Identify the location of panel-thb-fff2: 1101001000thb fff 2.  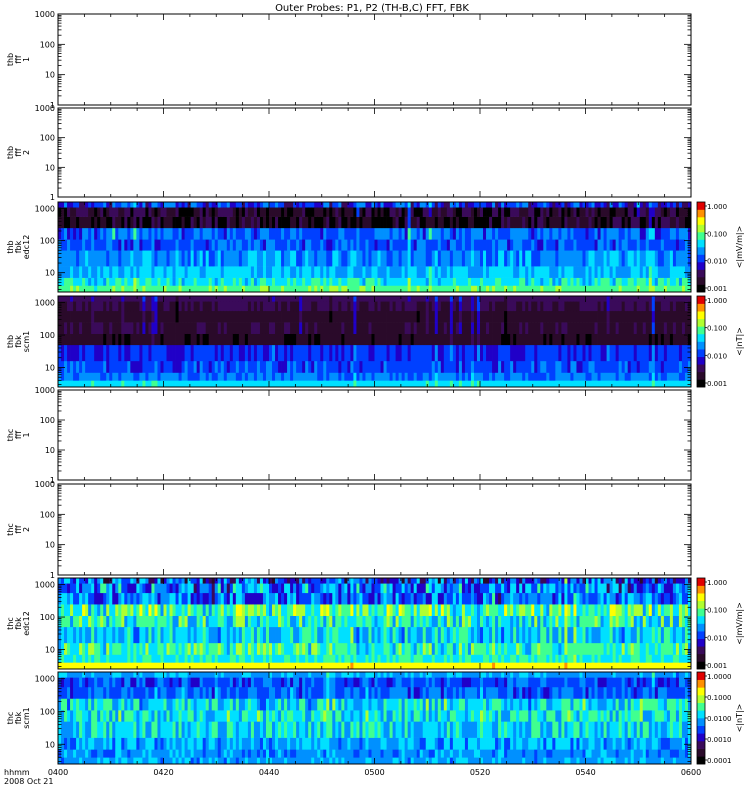
(349, 153).